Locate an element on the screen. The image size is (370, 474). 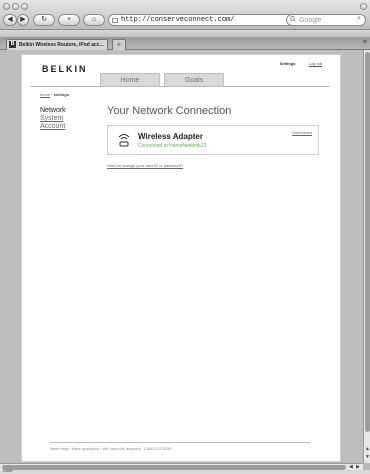
tab-goals: Goals is located at coordinates (194, 79).